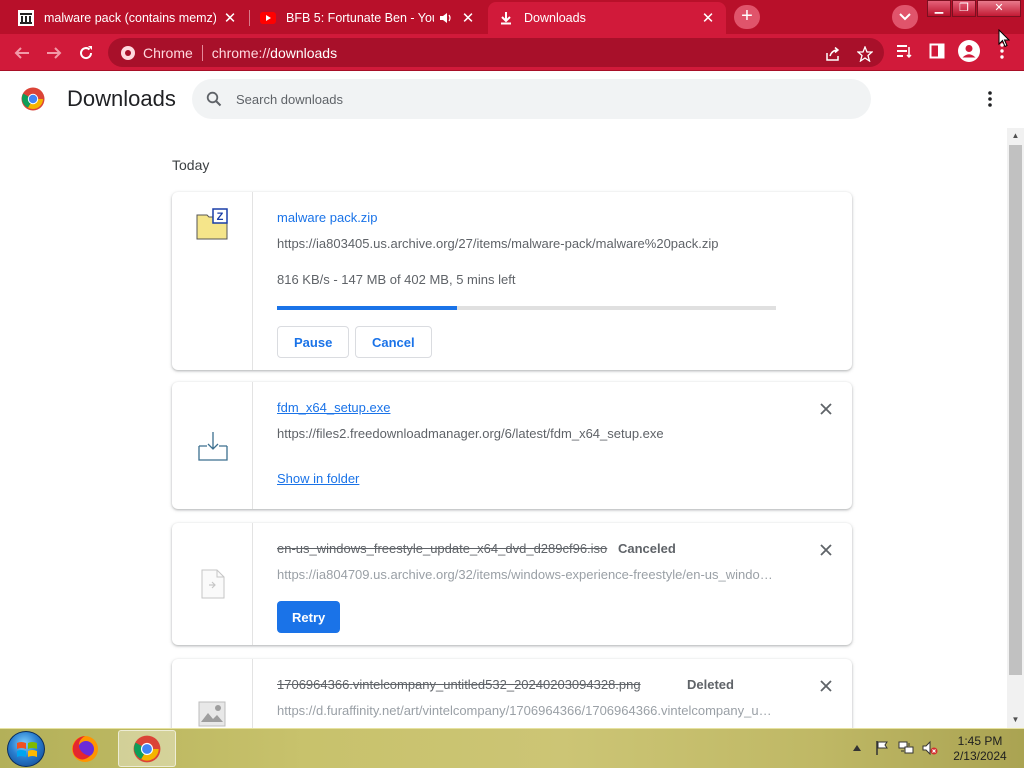 Image resolution: width=1024 pixels, height=768 pixels. What do you see at coordinates (969, 51) in the screenshot?
I see `profile-avatar-icon` at bounding box center [969, 51].